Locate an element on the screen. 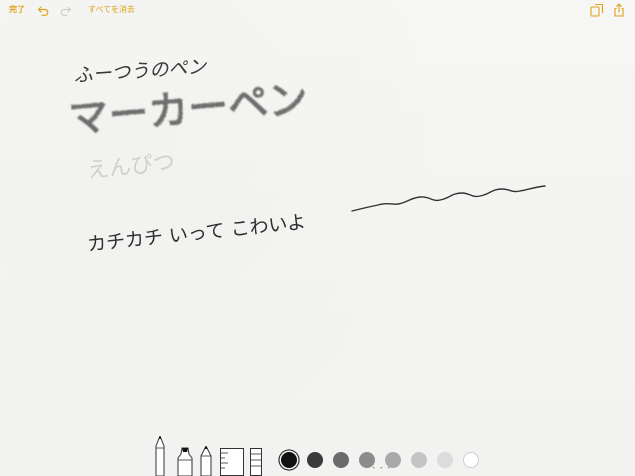  svg-text: マーカーペン is located at coordinates (188, 109).